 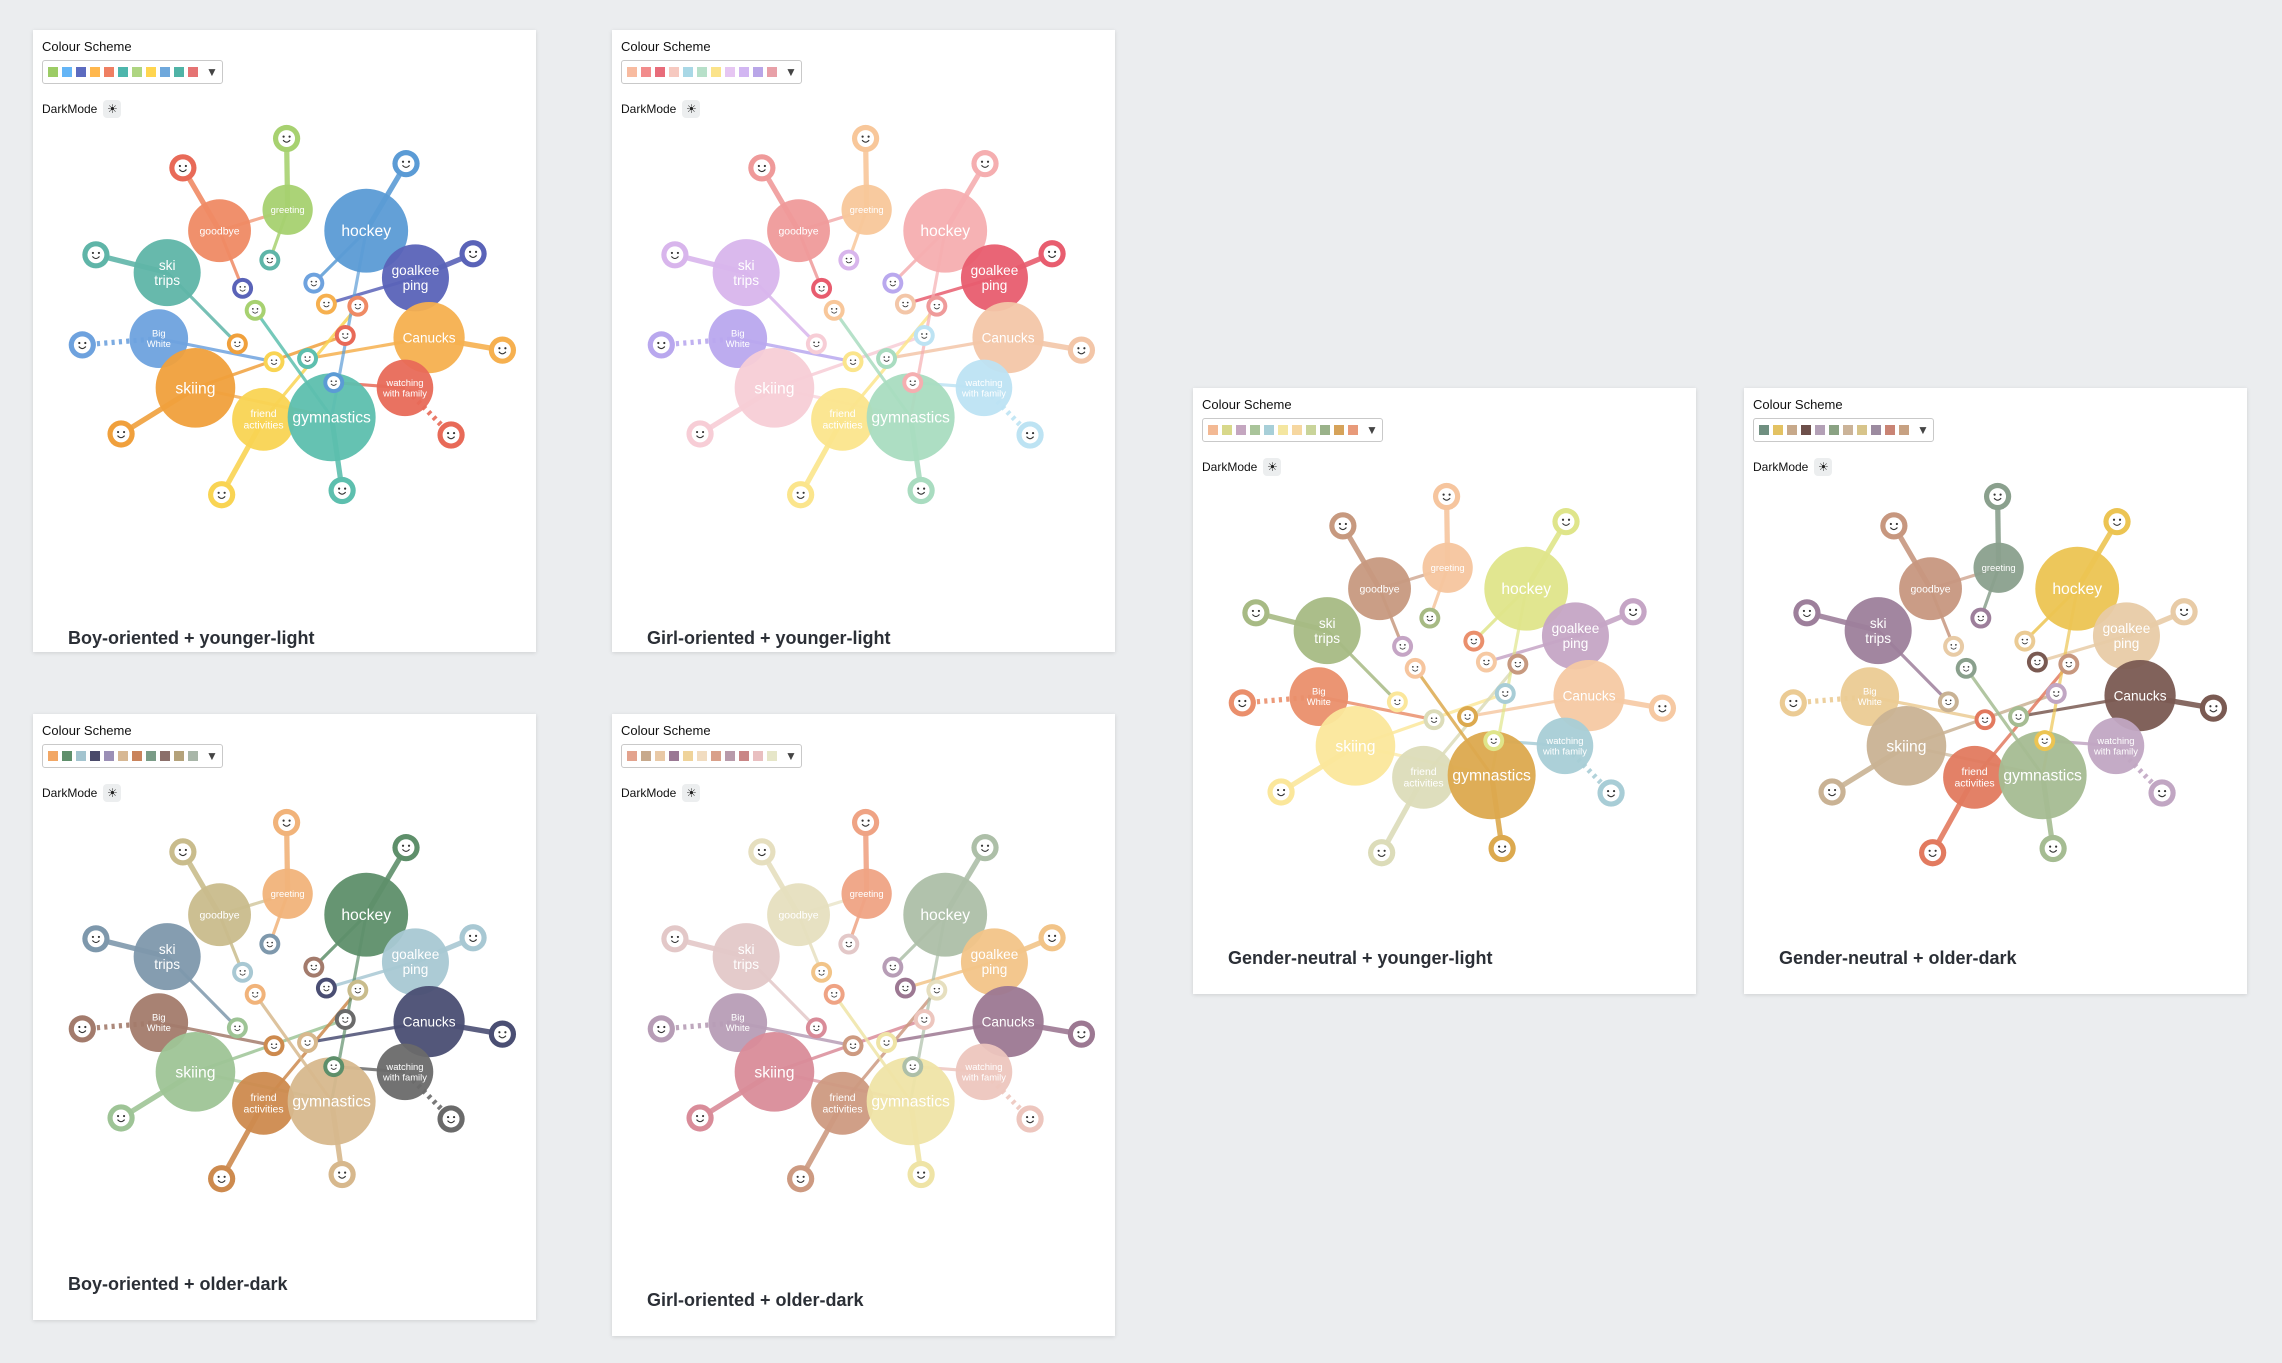 I want to click on topic-label: Canucks, so click(x=1008, y=1021).